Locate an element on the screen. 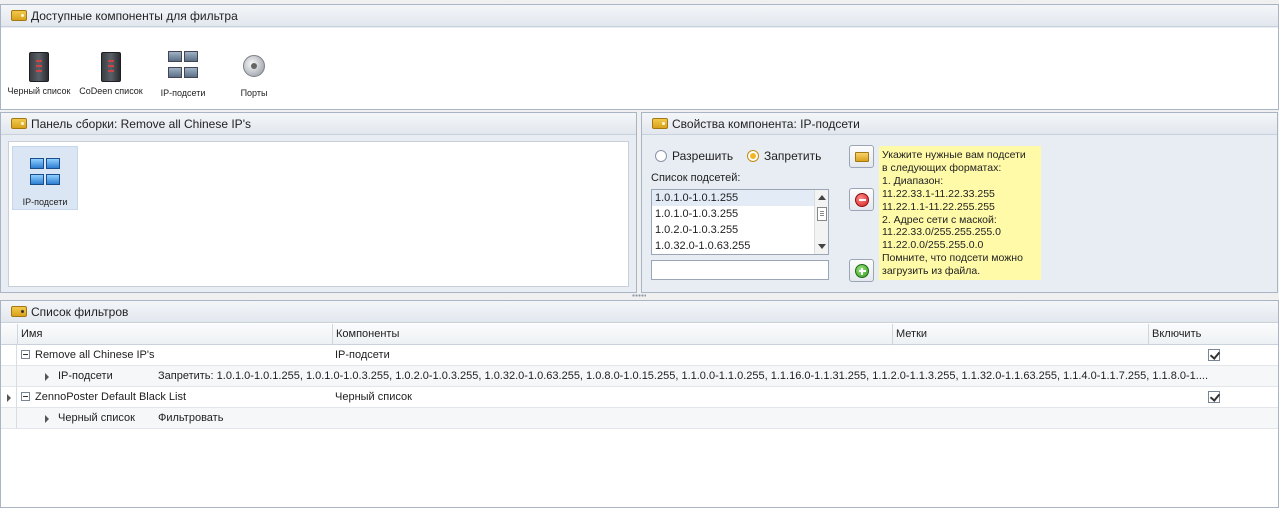 This screenshot has width=1279, height=508. hint-line: в следующих форматах: is located at coordinates (942, 167).